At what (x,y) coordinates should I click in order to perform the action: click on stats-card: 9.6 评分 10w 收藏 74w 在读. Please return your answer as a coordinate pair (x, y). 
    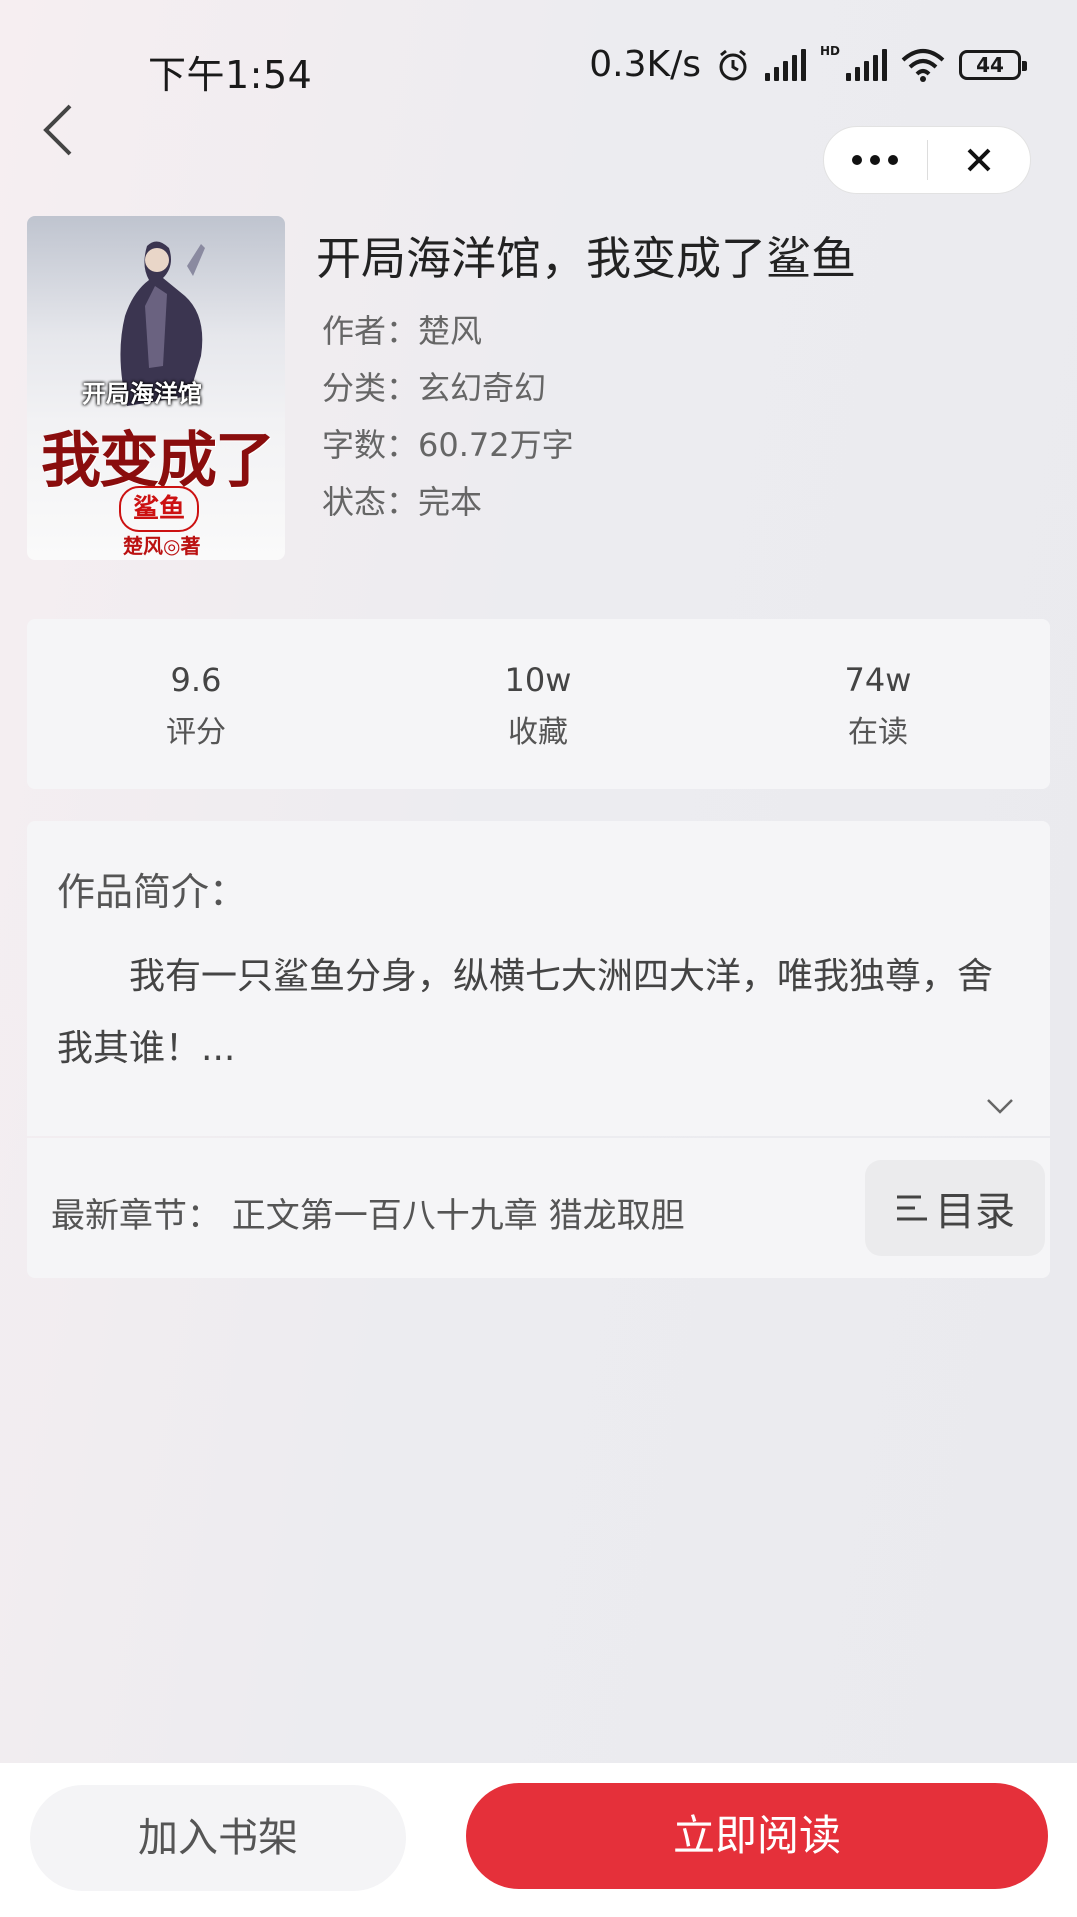
    Looking at the image, I should click on (538, 704).